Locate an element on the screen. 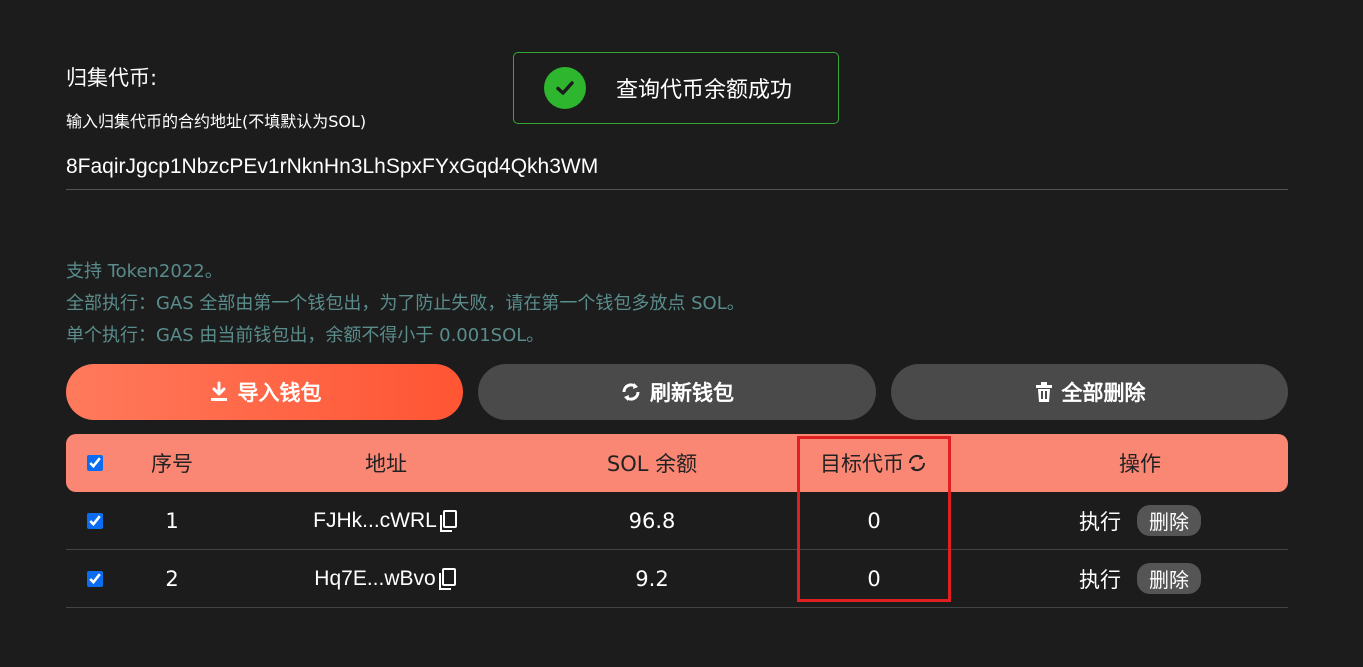 The height and width of the screenshot is (667, 1363). row-address: FJHk...cWRL is located at coordinates (386, 520).